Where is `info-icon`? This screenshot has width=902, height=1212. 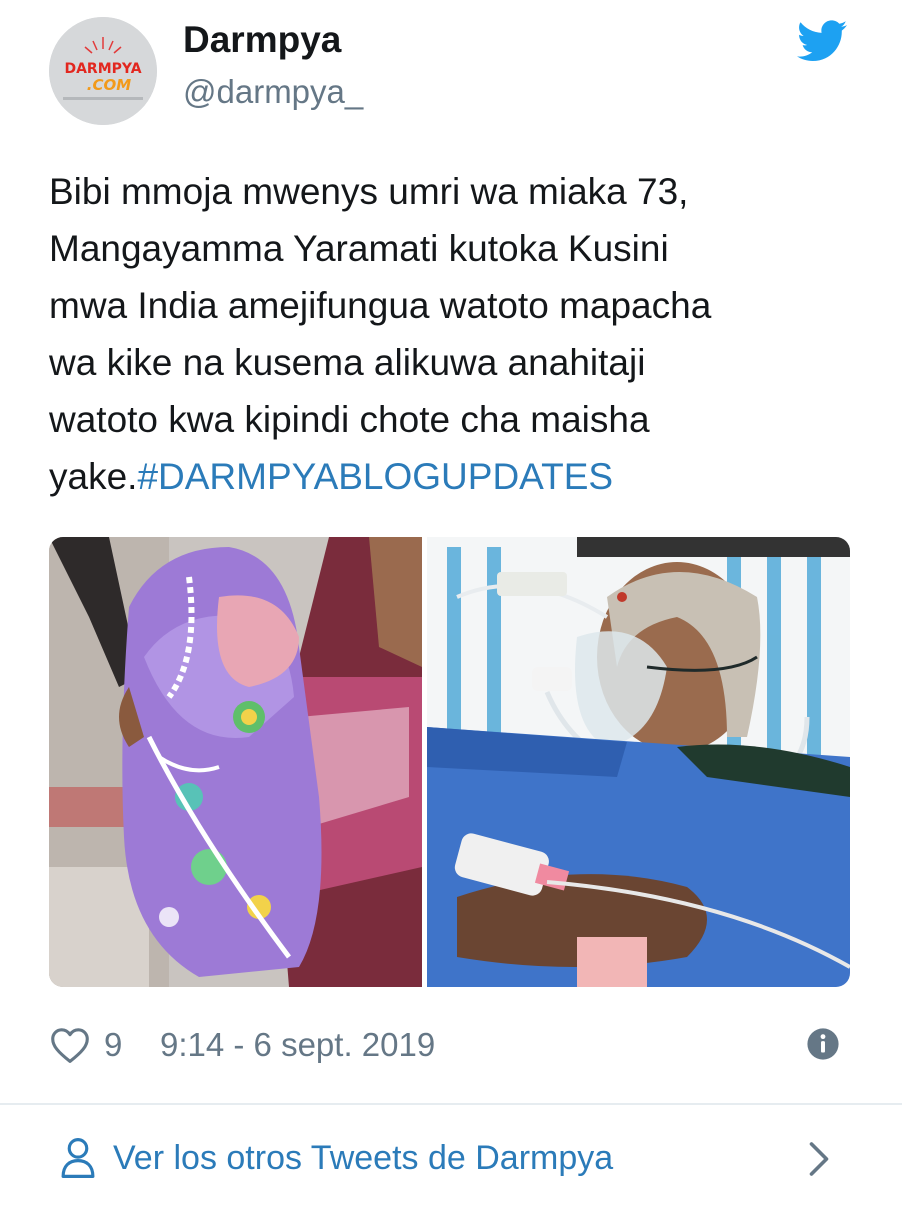 info-icon is located at coordinates (823, 1044).